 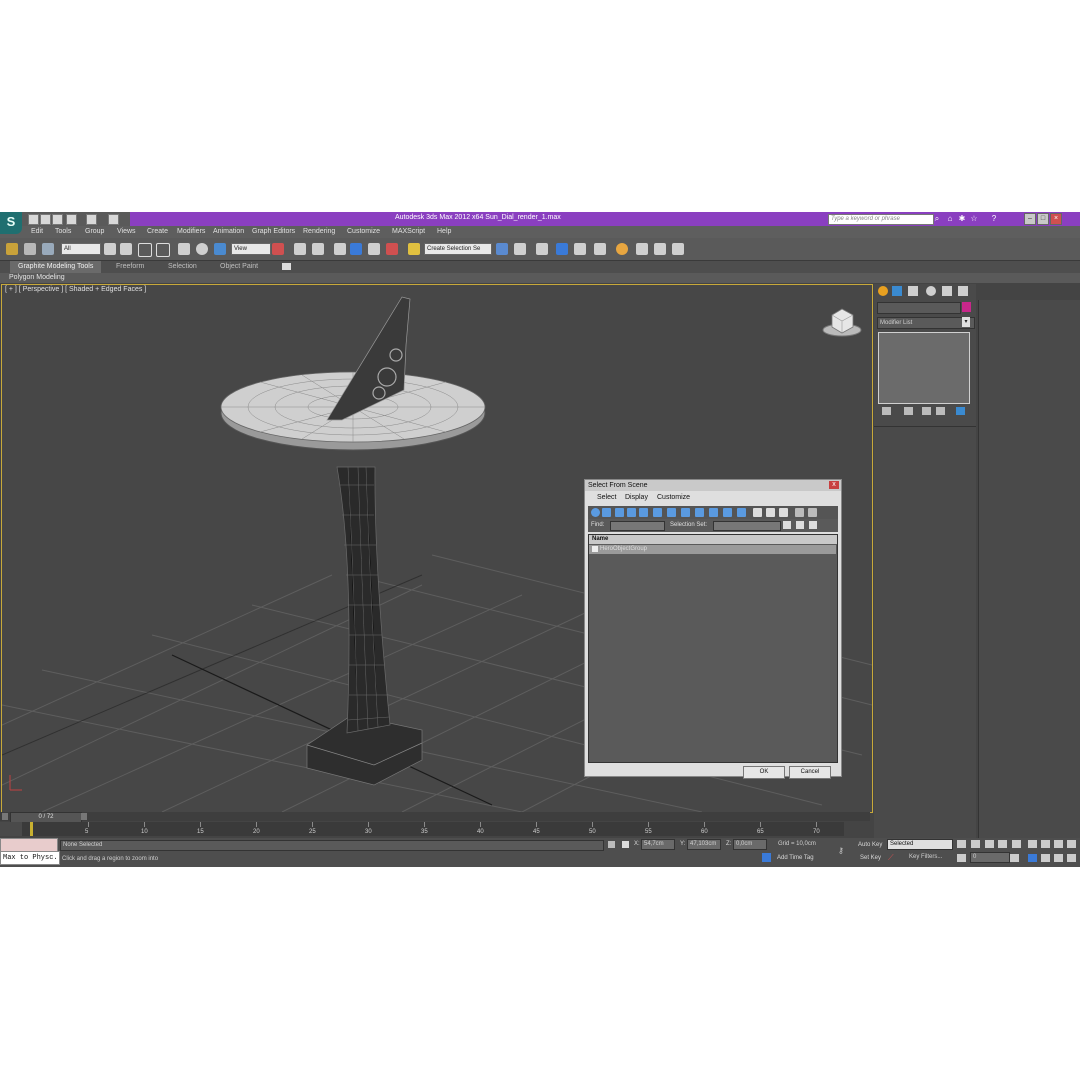 What do you see at coordinates (894, 857) in the screenshot?
I see `set-key-icon: ⟋` at bounding box center [894, 857].